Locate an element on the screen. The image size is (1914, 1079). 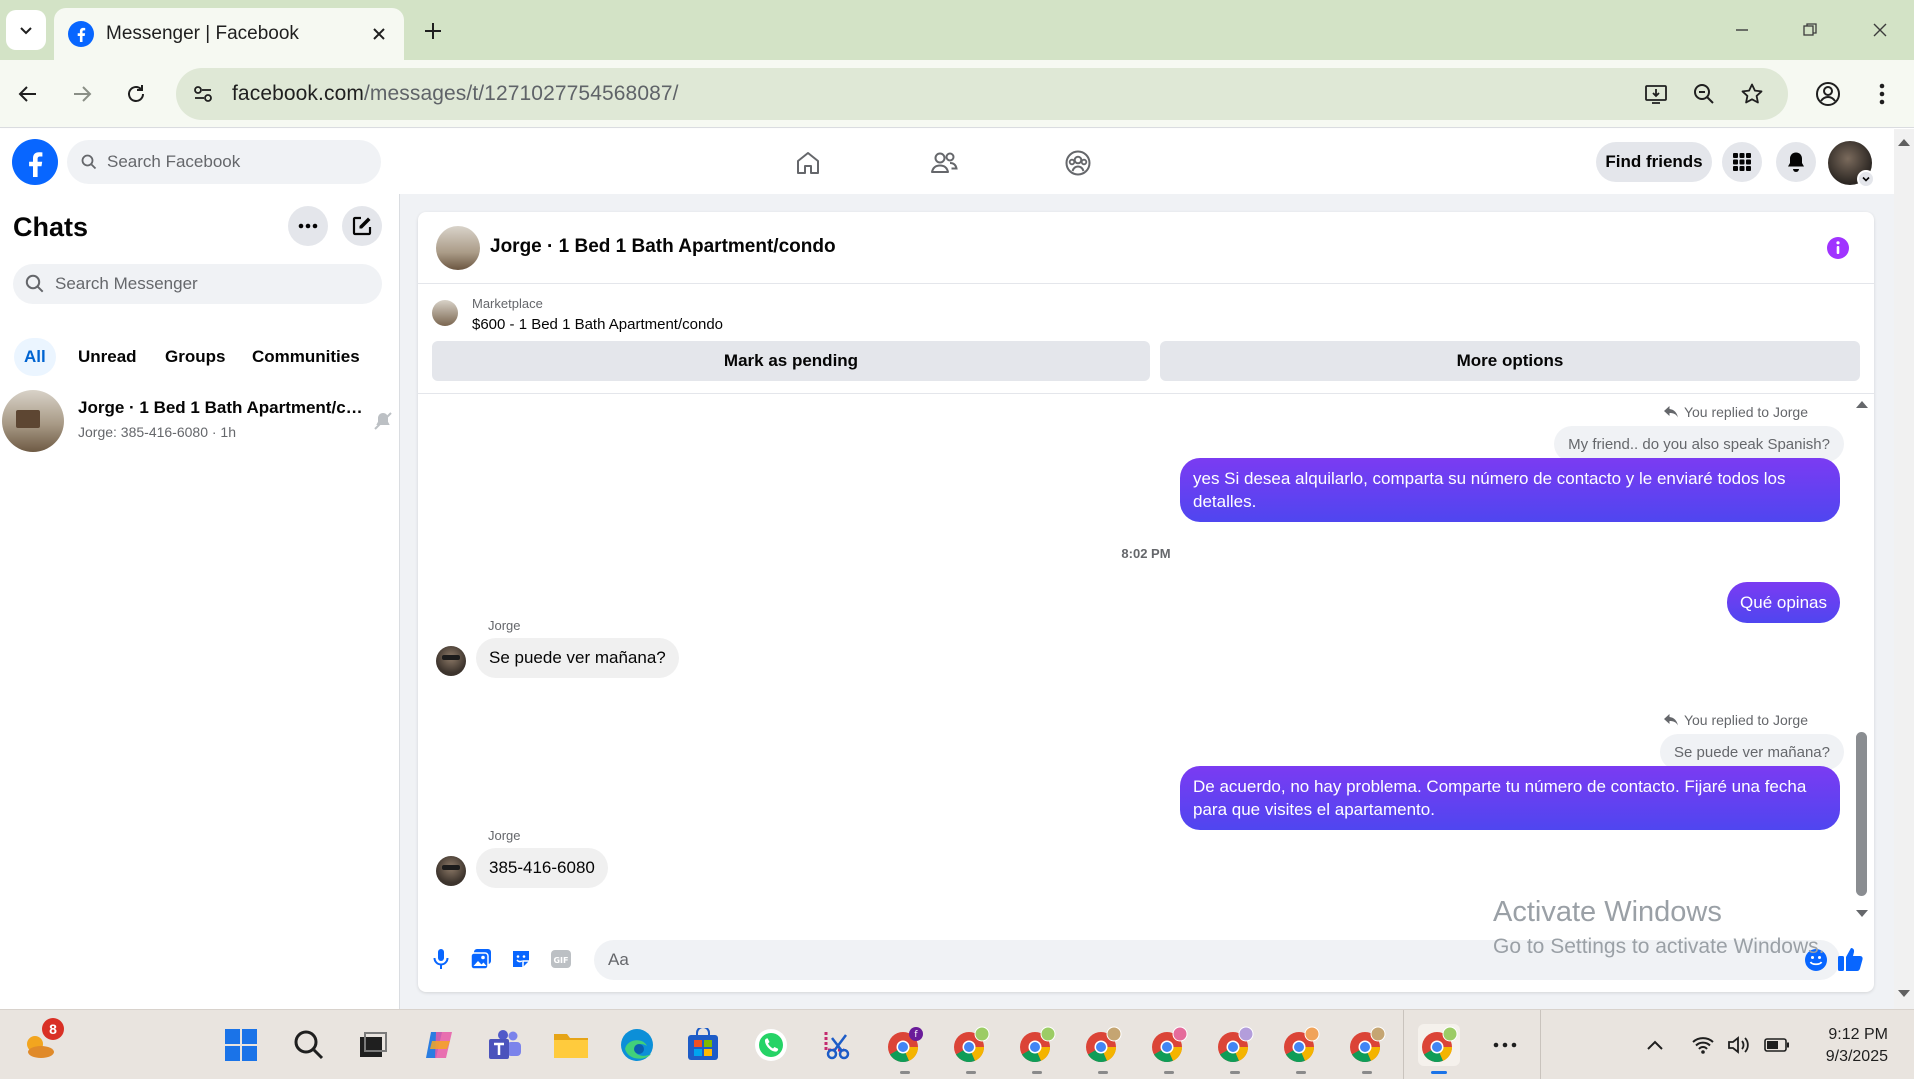
running-indicator is located at coordinates (1169, 1072).